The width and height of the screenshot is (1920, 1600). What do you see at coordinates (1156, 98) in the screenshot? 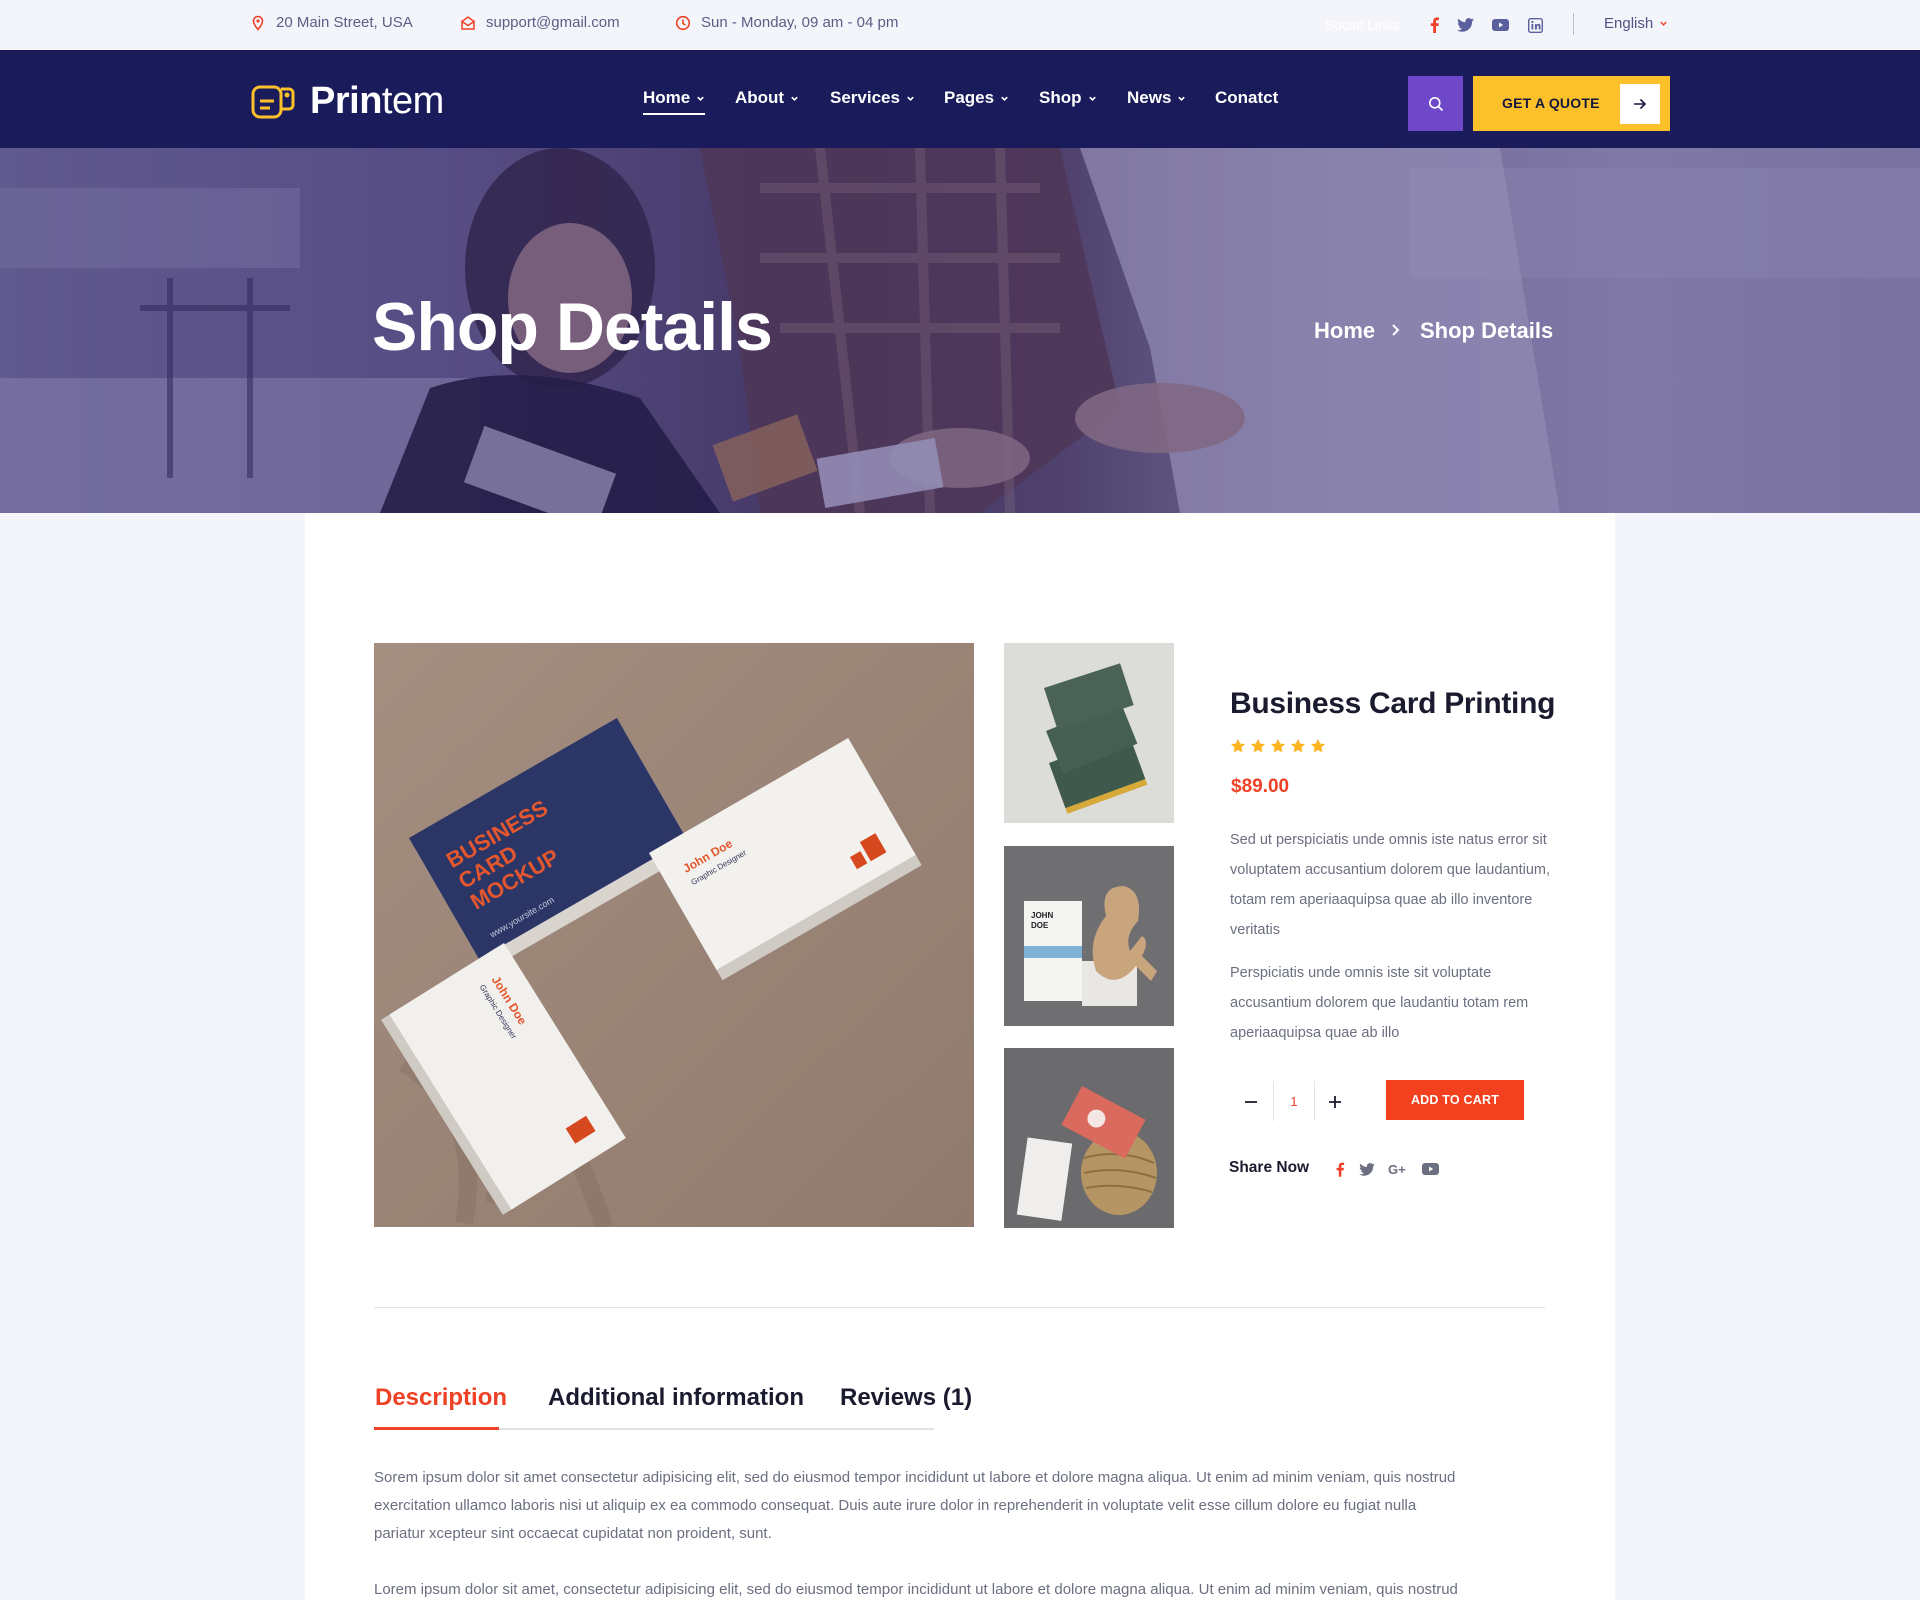
I see `nav-news: News` at bounding box center [1156, 98].